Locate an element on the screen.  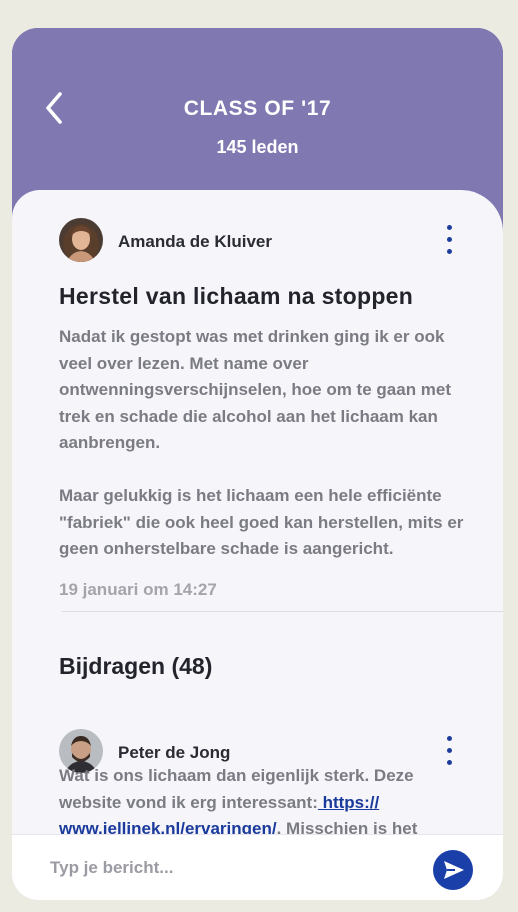
author-photo is located at coordinates (81, 240).